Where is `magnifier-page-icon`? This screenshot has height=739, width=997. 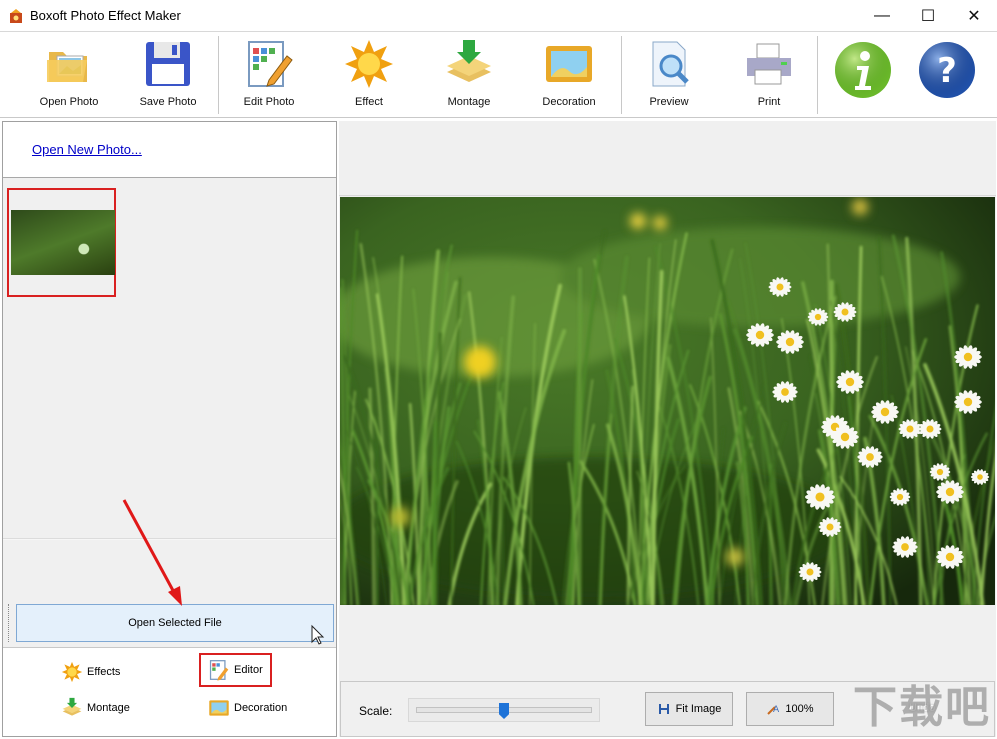
magnifier-page-icon is located at coordinates (669, 64).